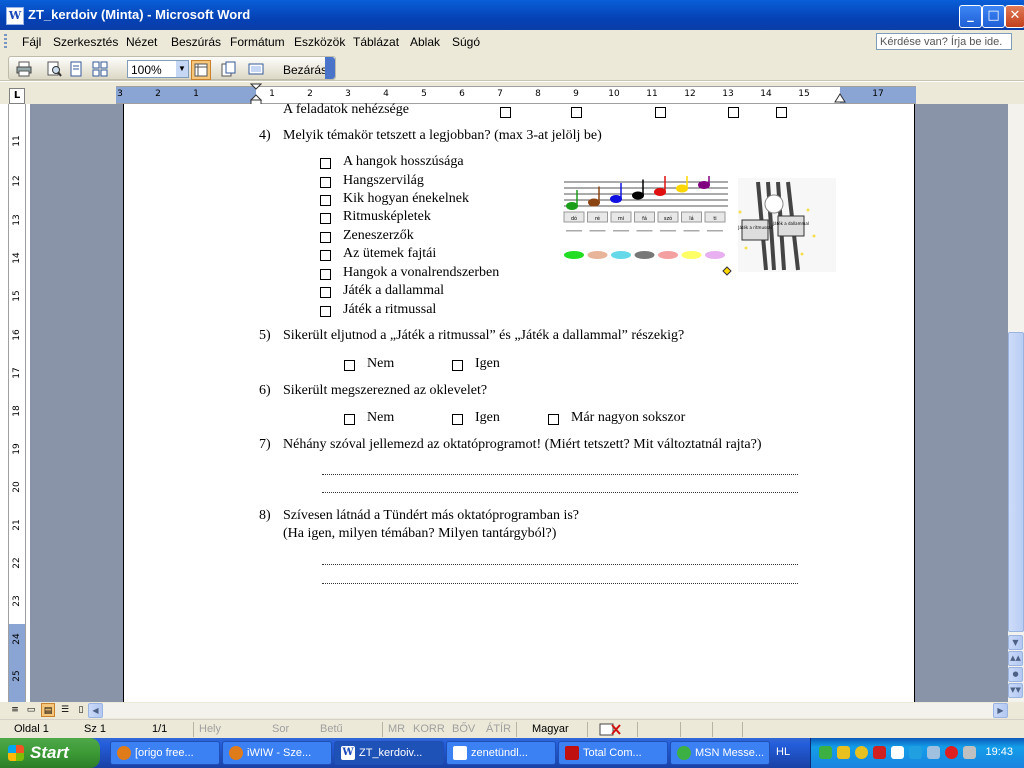 The image size is (1024, 768). Describe the element at coordinates (201, 70) in the screenshot. I see `view-ruler-icon` at that location.